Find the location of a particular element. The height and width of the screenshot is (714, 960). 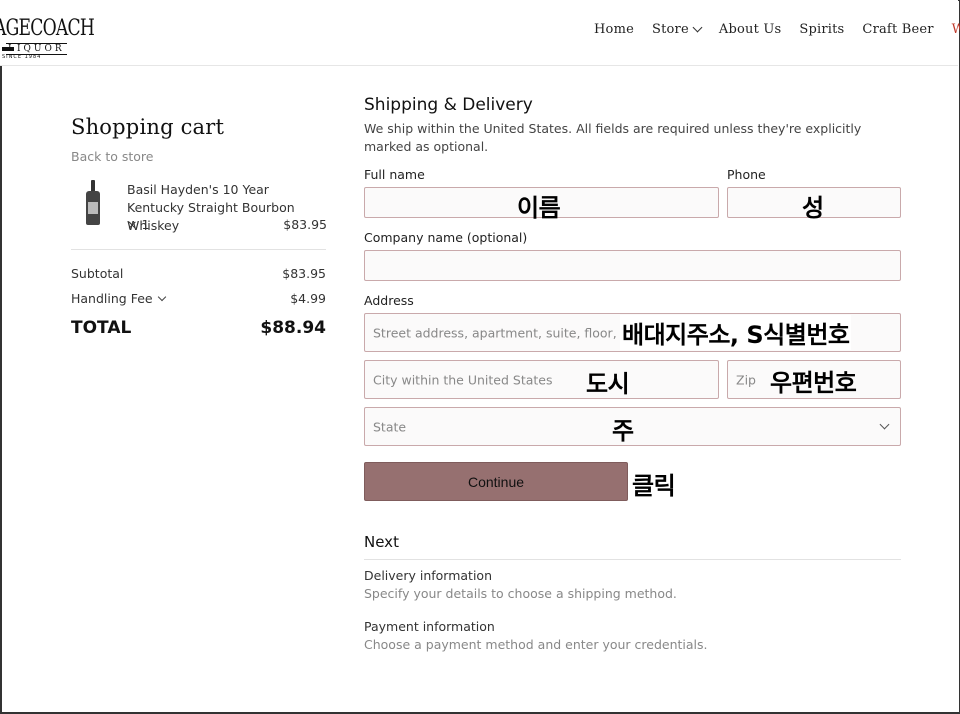

total-value: $88.94 is located at coordinates (293, 328).